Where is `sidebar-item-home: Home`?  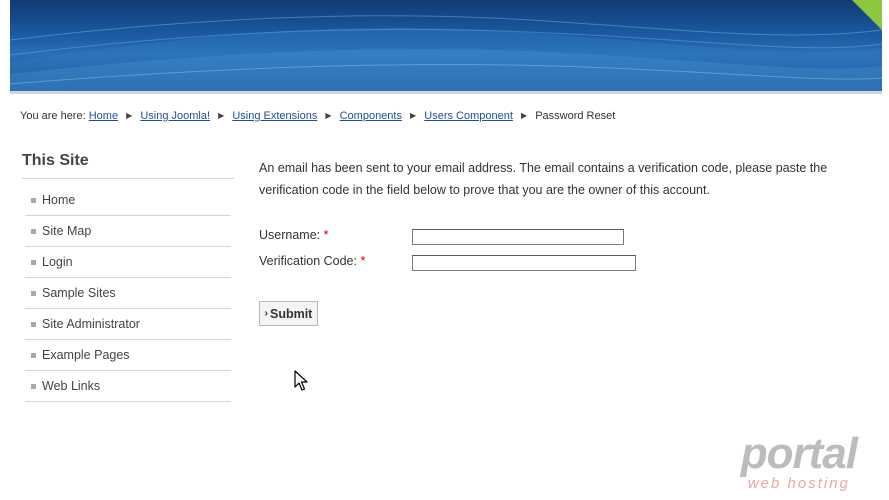 sidebar-item-home: Home is located at coordinates (128, 200).